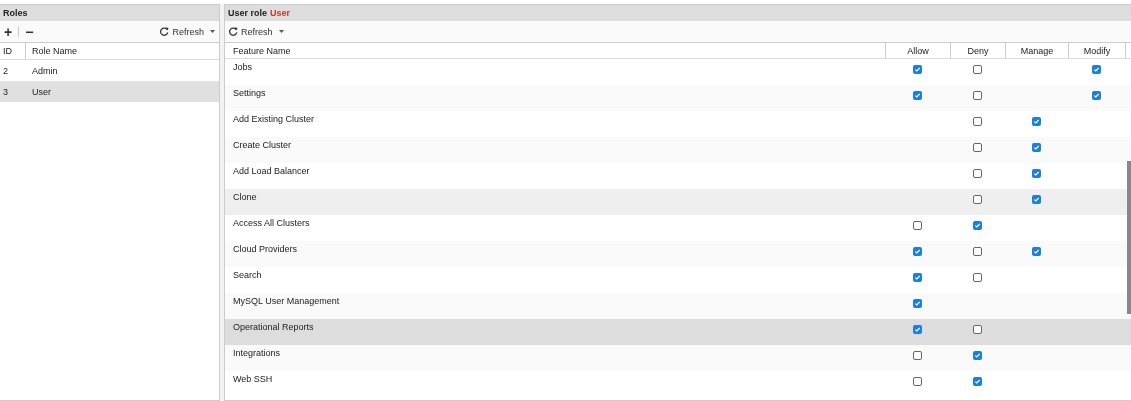 The height and width of the screenshot is (401, 1131). Describe the element at coordinates (1129, 237) in the screenshot. I see `scrollbar` at that location.